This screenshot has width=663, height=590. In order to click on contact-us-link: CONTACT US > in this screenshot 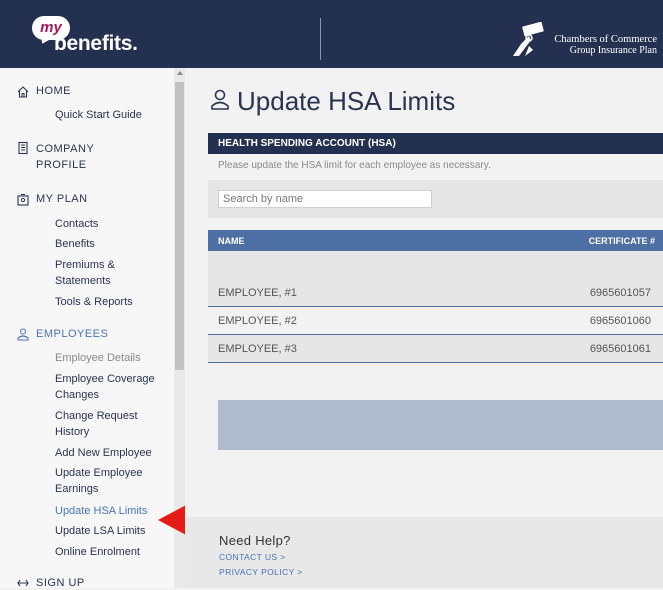, I will do `click(252, 557)`.